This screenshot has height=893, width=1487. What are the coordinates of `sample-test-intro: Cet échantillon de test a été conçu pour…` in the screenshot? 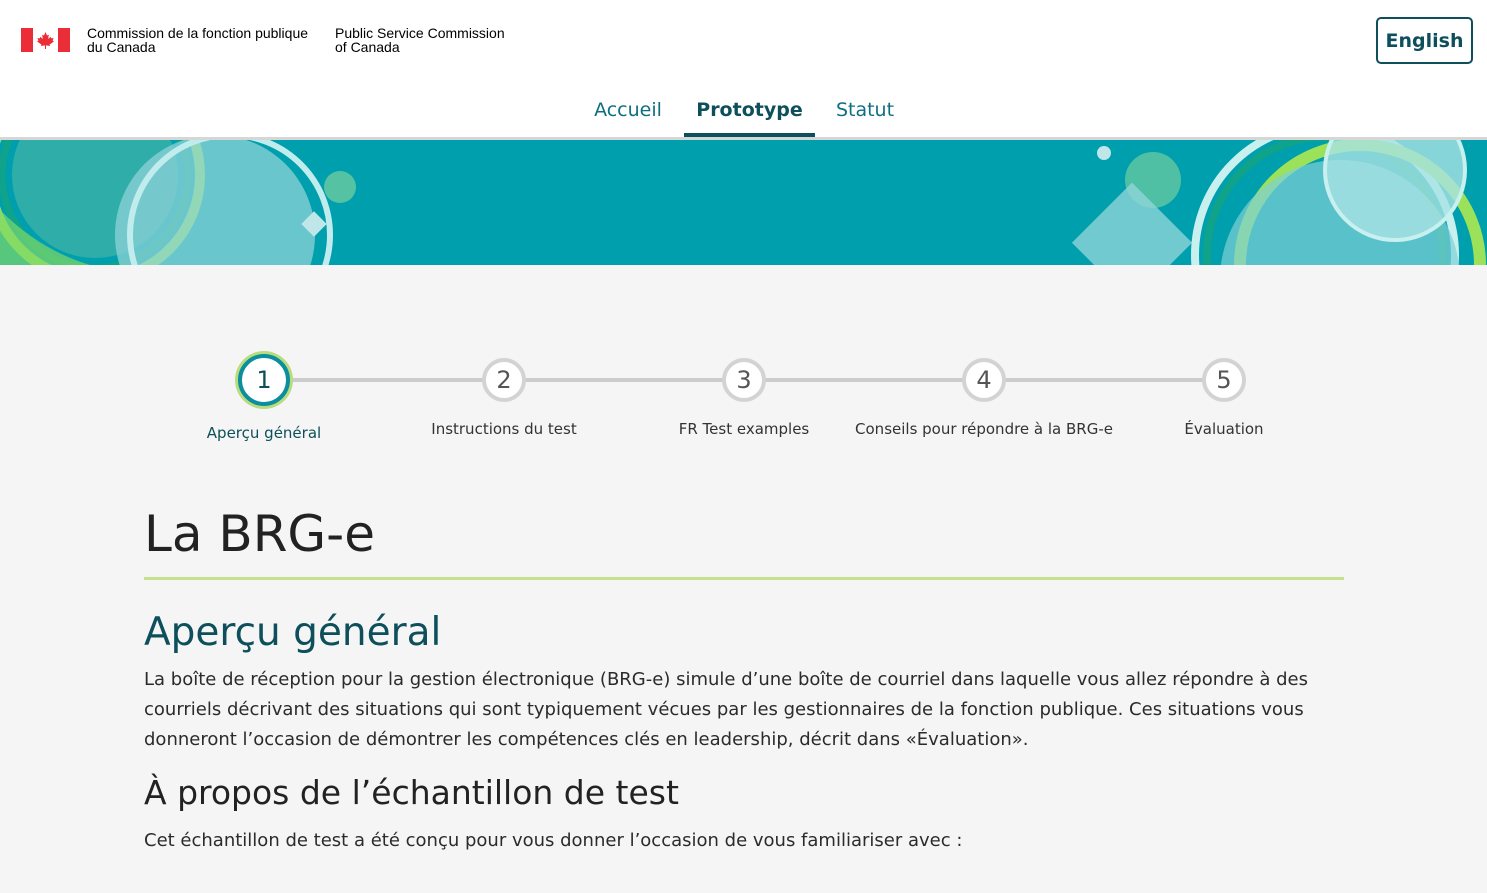 It's located at (553, 840).